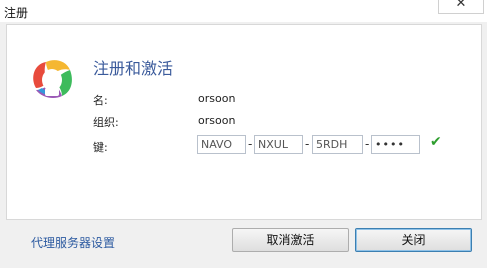 Image resolution: width=487 pixels, height=268 pixels. What do you see at coordinates (436, 142) in the screenshot?
I see `check-icon: ✔` at bounding box center [436, 142].